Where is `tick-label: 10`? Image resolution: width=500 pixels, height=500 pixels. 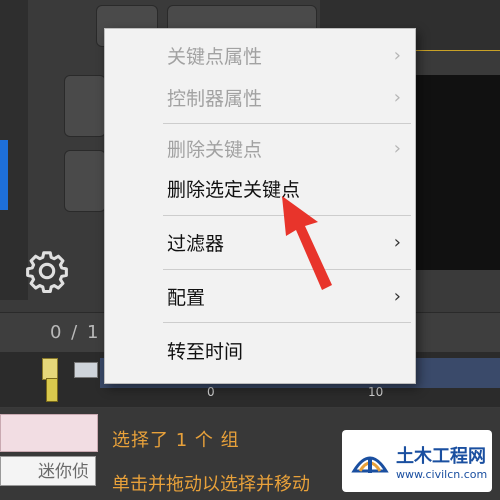
tick-label: 10 is located at coordinates (376, 392).